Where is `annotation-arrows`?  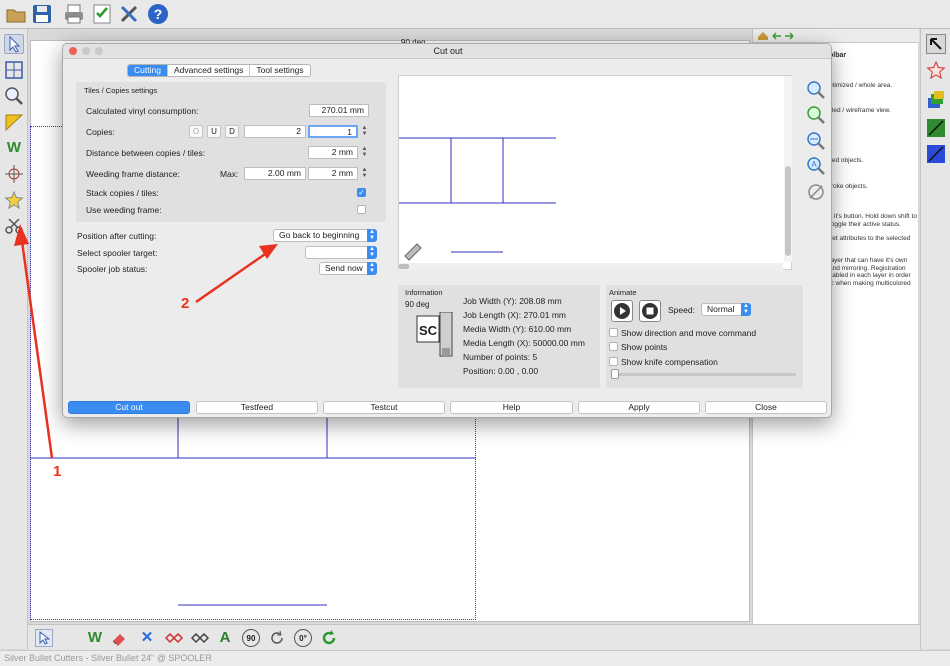
annotation-arrows is located at coordinates (146, 341).